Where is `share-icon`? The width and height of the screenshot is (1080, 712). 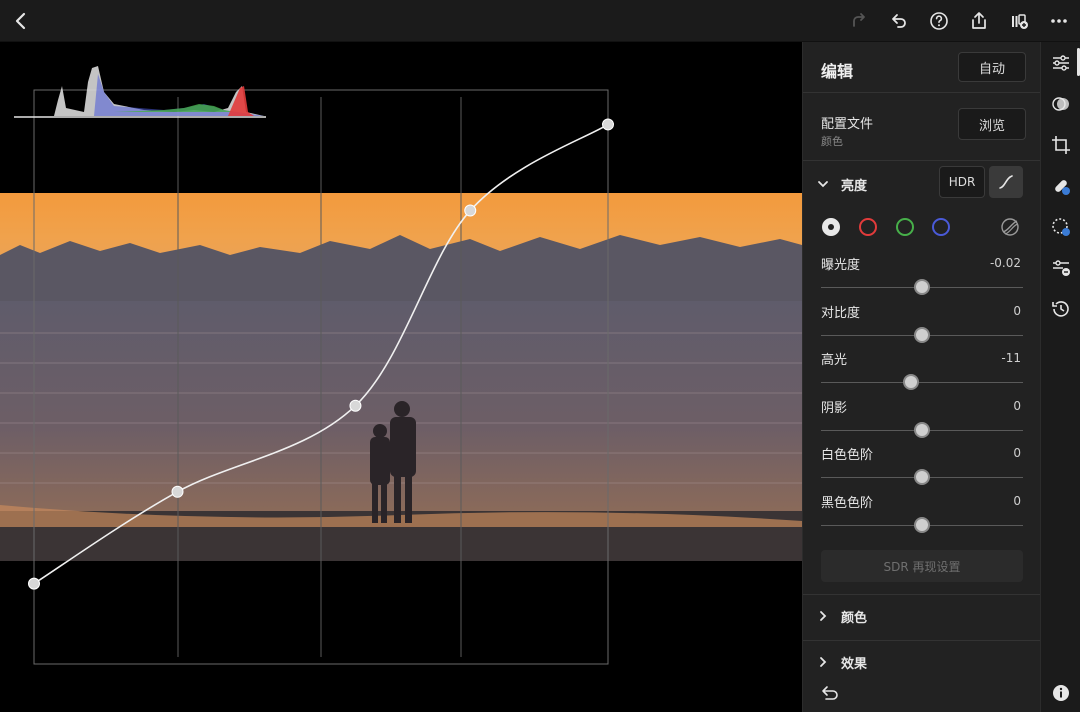
share-icon is located at coordinates (979, 20).